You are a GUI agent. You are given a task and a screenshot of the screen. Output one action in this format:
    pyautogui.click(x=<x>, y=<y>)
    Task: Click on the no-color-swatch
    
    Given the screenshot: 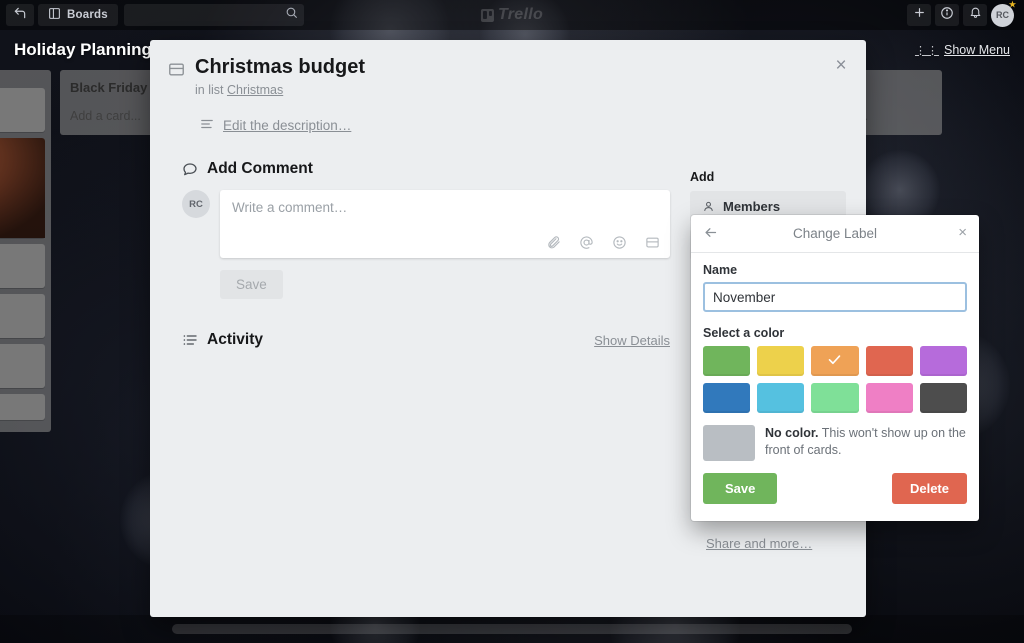 What is the action you would take?
    pyautogui.click(x=729, y=443)
    